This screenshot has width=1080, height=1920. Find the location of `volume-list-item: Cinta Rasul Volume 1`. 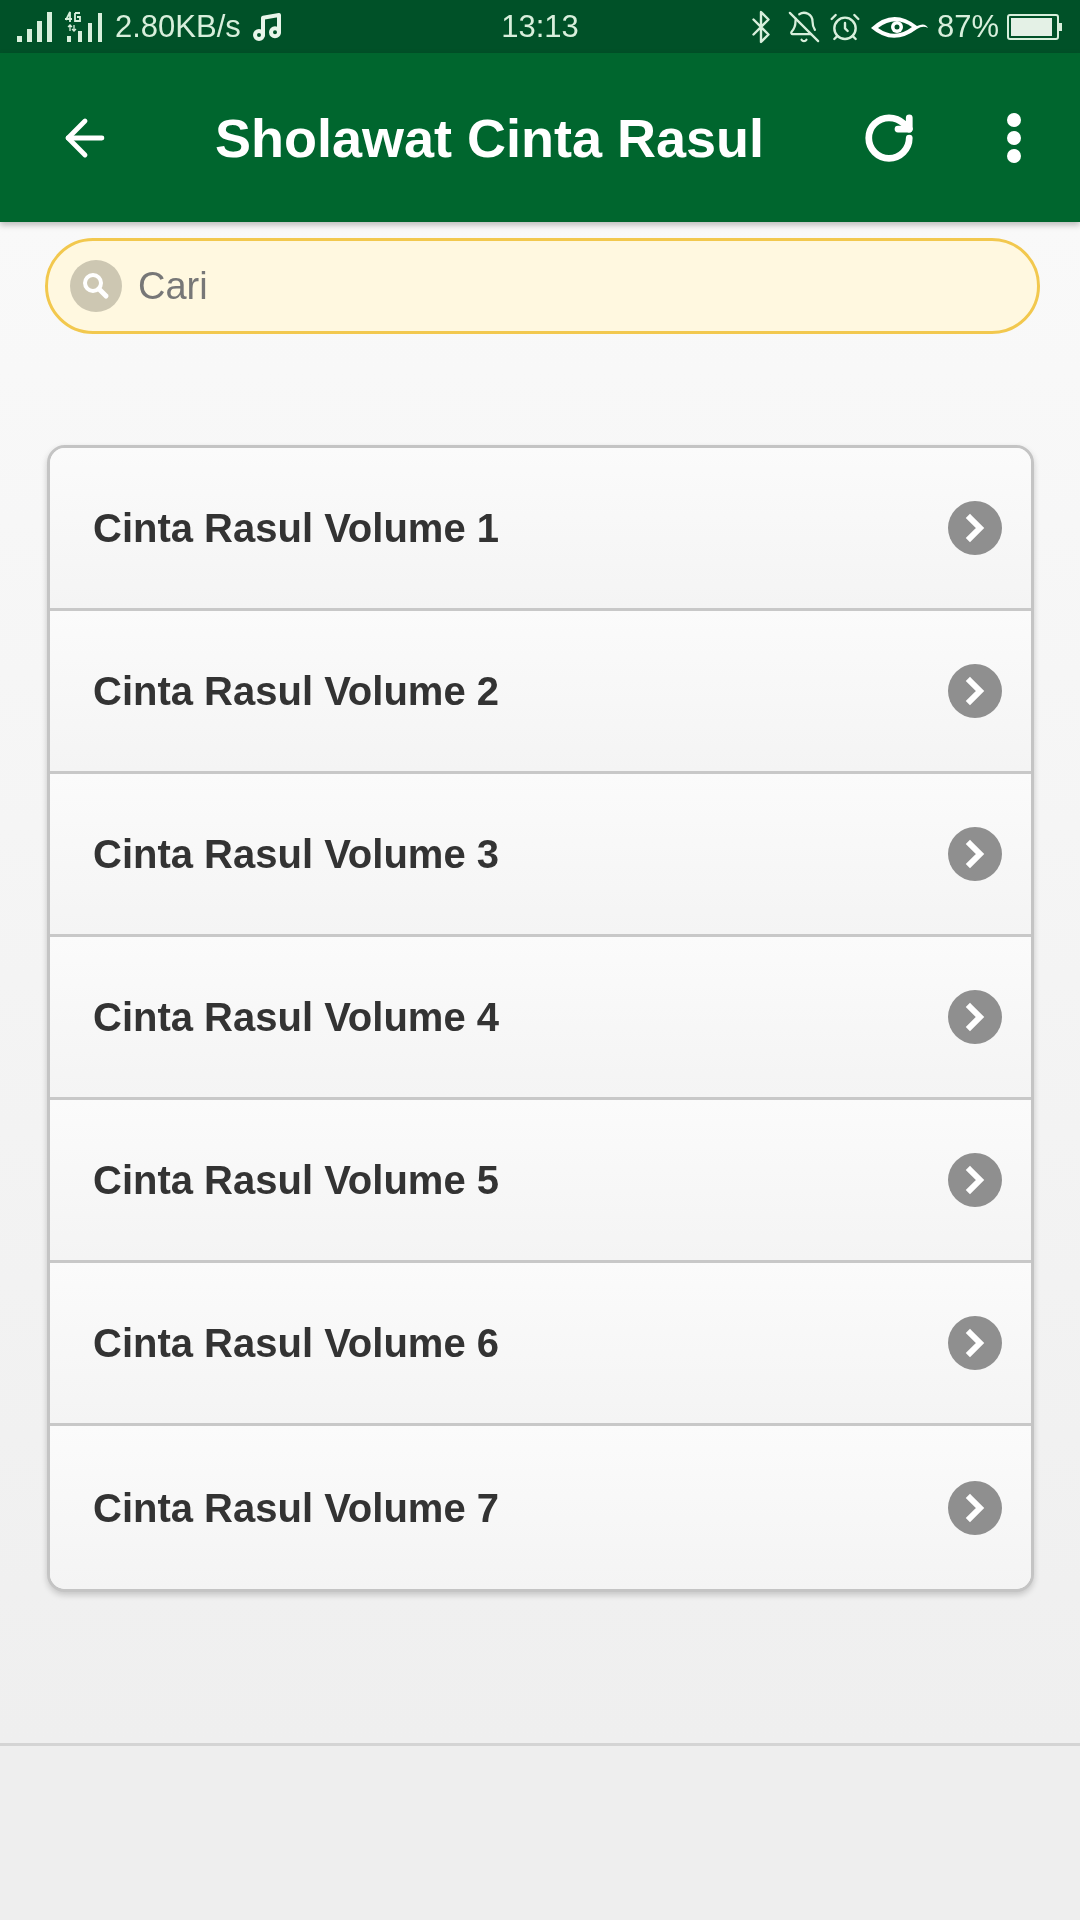

volume-list-item: Cinta Rasul Volume 1 is located at coordinates (540, 529).